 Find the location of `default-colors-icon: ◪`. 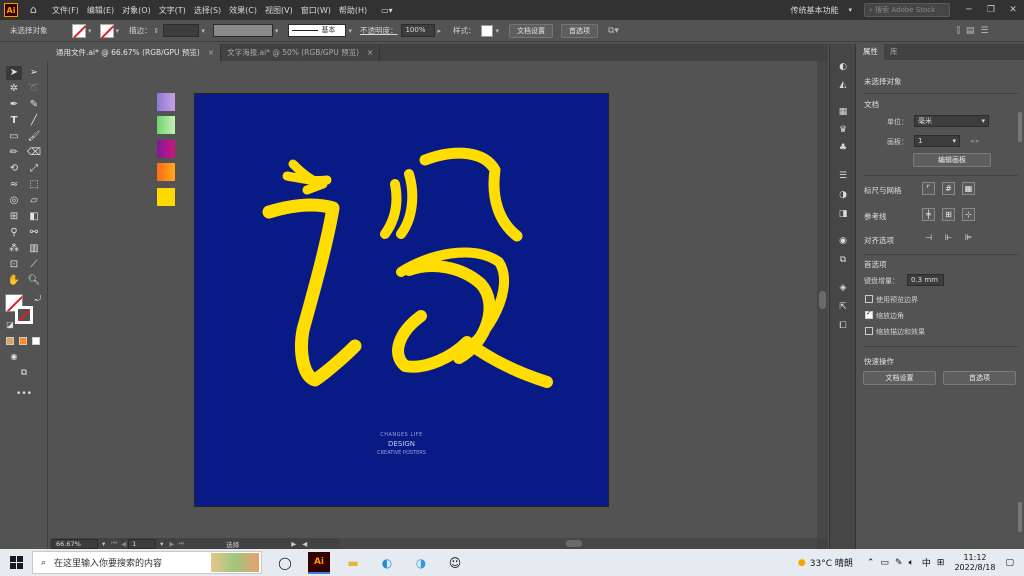

default-colors-icon: ◪ is located at coordinates (10, 325).